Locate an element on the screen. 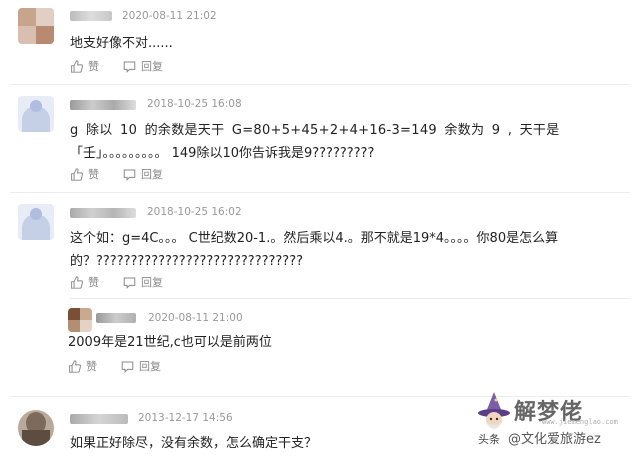  comment-line: 「壬」。。。。。。。。。 149除以10你告诉我是9????????? is located at coordinates (222, 153).